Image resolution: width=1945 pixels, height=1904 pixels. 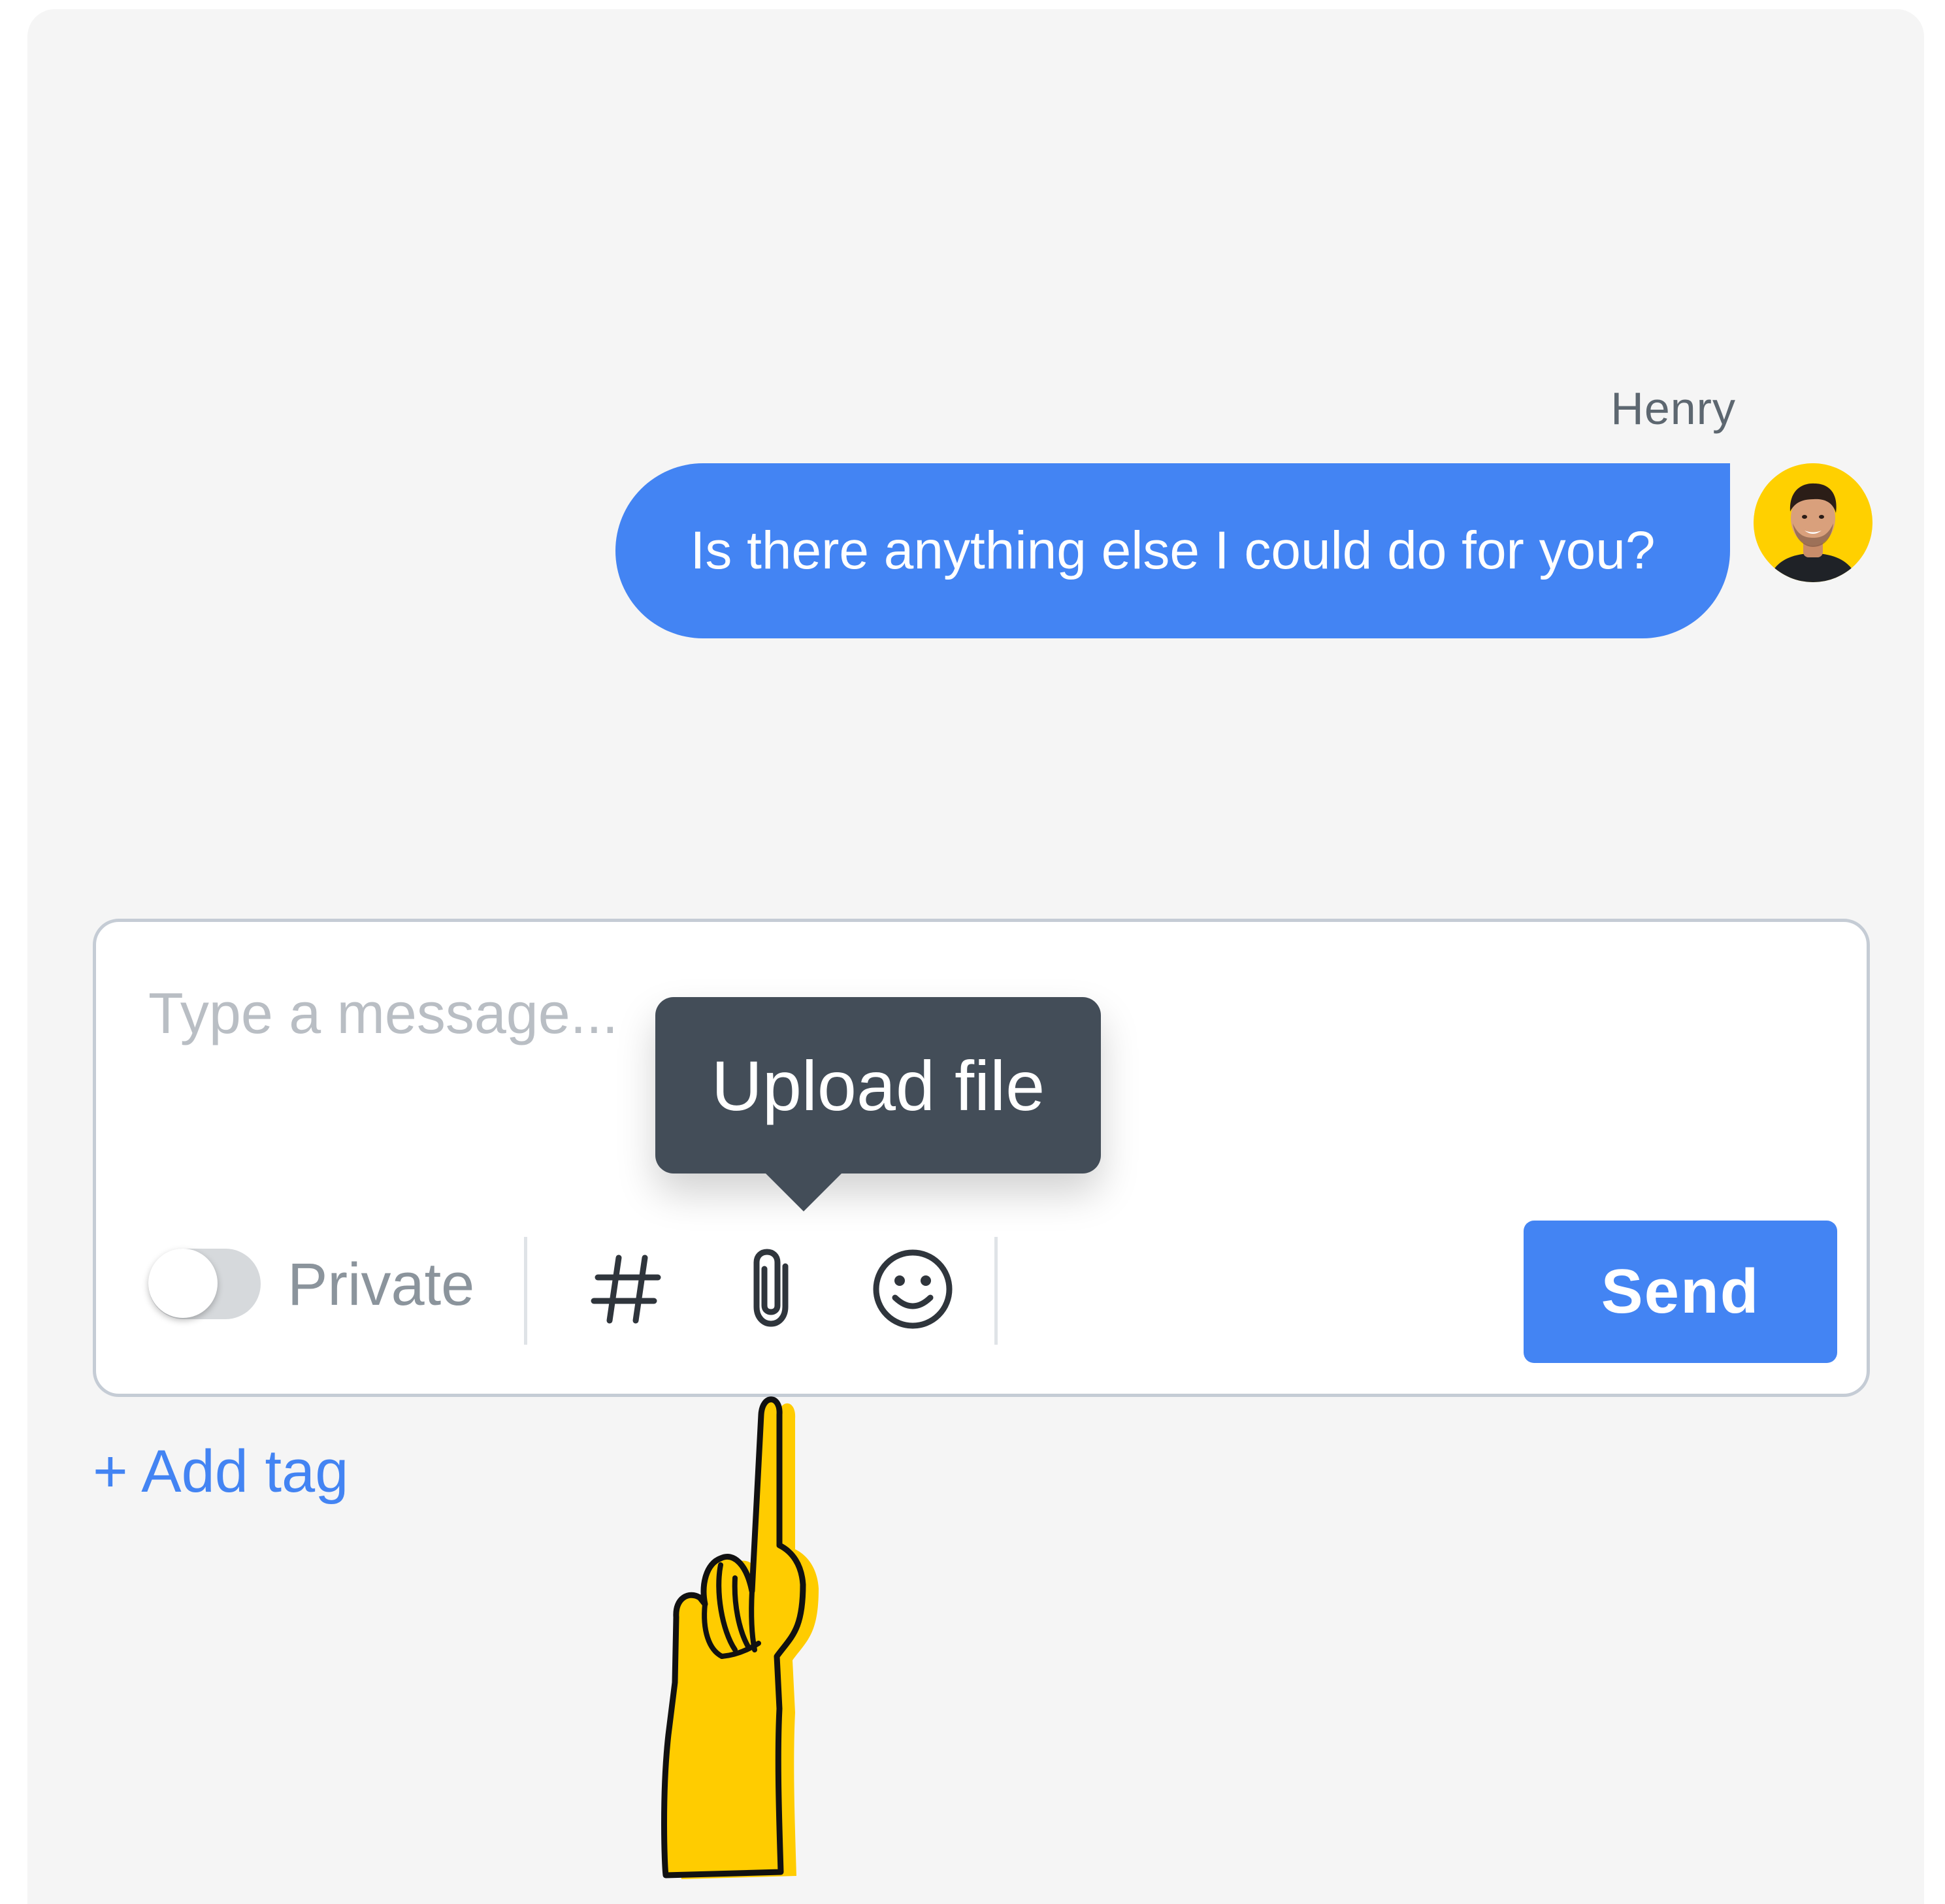 What do you see at coordinates (1673, 408) in the screenshot?
I see `sender-name: Henry` at bounding box center [1673, 408].